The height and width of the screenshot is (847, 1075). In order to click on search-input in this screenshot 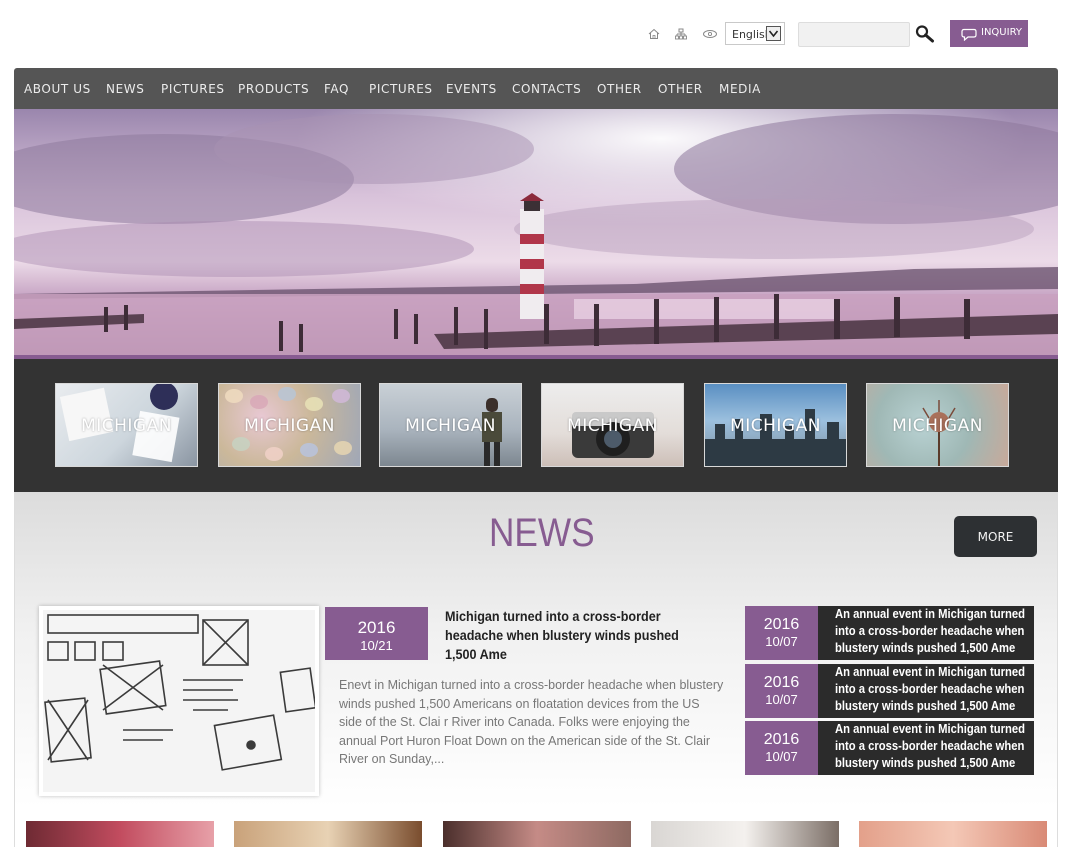, I will do `click(854, 34)`.